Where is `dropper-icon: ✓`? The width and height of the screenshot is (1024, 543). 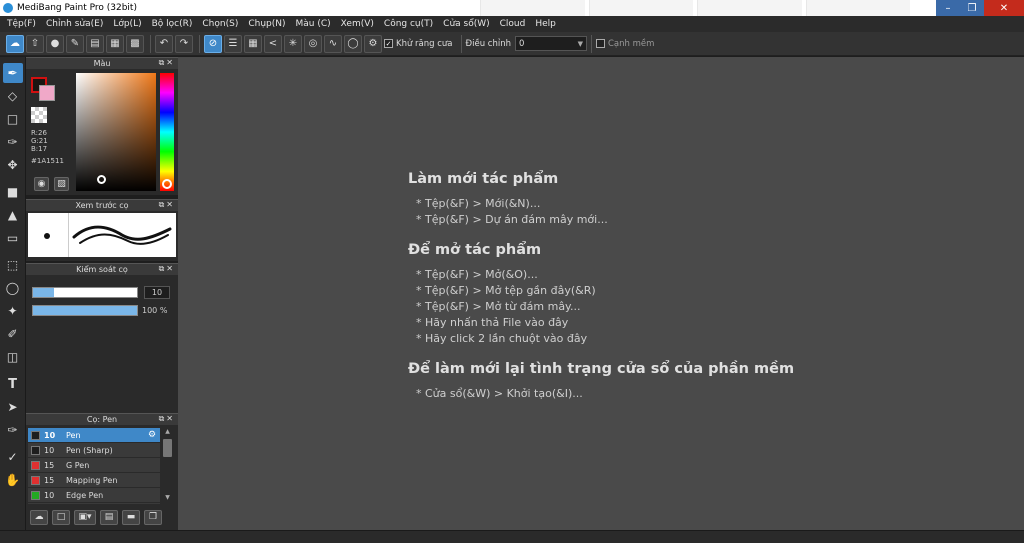 dropper-icon: ✓ is located at coordinates (13, 457).